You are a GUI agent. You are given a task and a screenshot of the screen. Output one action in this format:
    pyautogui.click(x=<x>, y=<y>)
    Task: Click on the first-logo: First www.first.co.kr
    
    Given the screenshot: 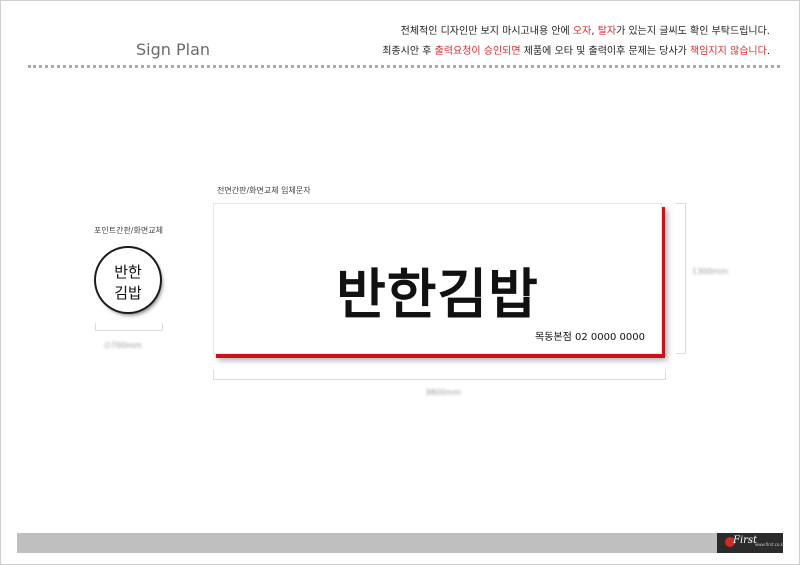 What is the action you would take?
    pyautogui.click(x=751, y=543)
    